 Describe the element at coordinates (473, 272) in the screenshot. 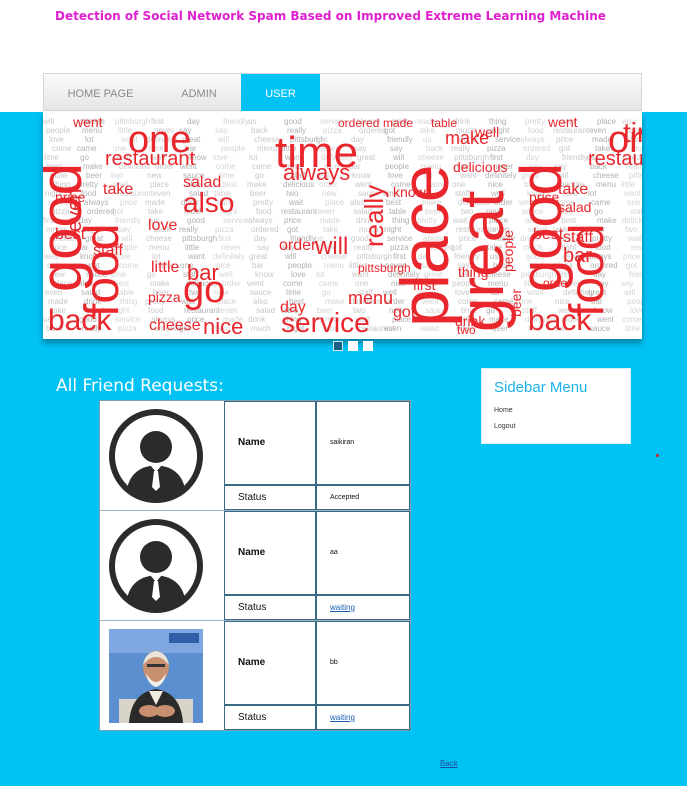

I see `wordcloud-word: thing` at that location.